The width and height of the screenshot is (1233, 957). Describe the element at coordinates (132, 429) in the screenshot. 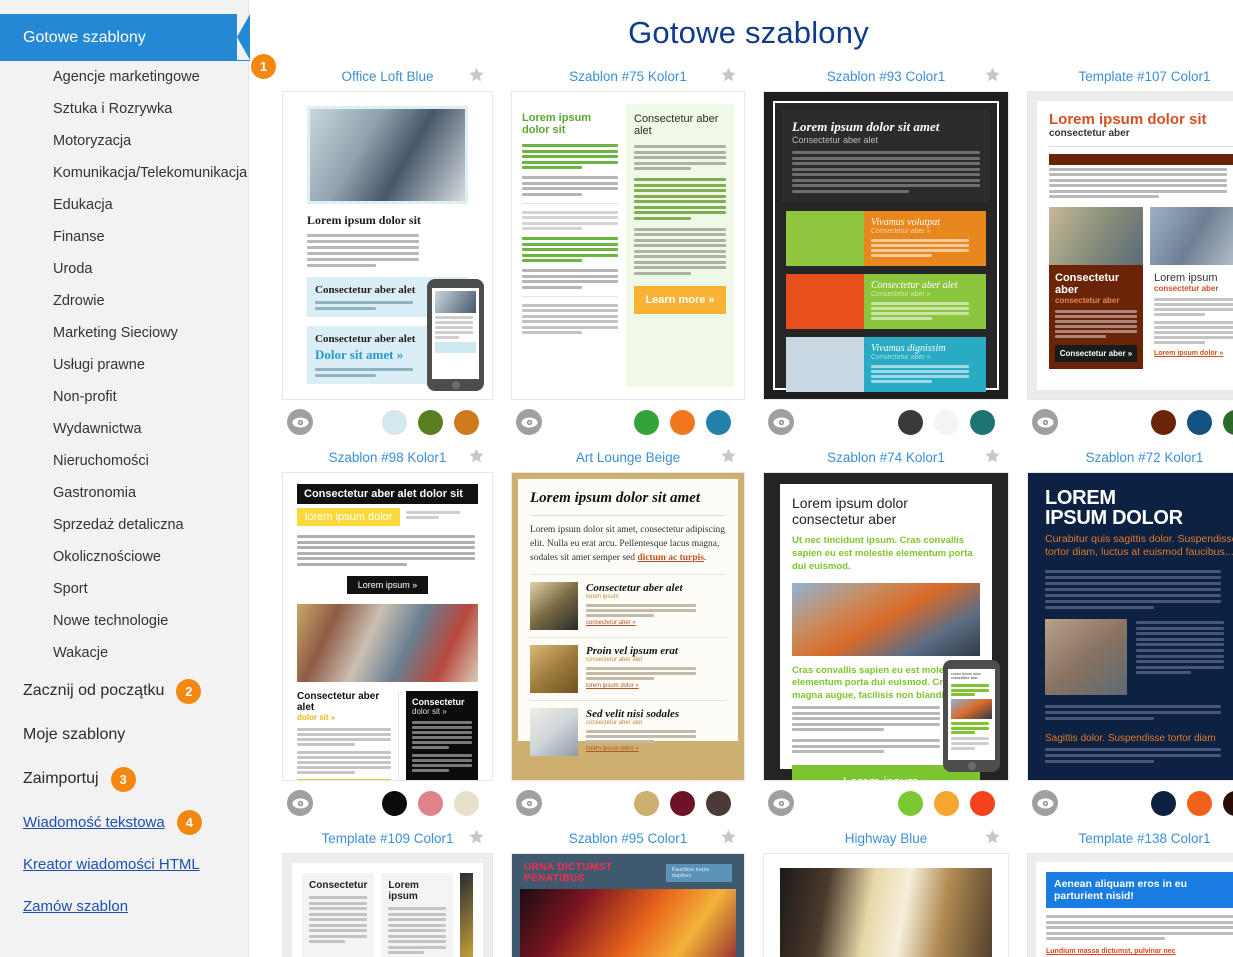

I see `sidebar-category-wydawnictwa: Wydawnictwa` at that location.